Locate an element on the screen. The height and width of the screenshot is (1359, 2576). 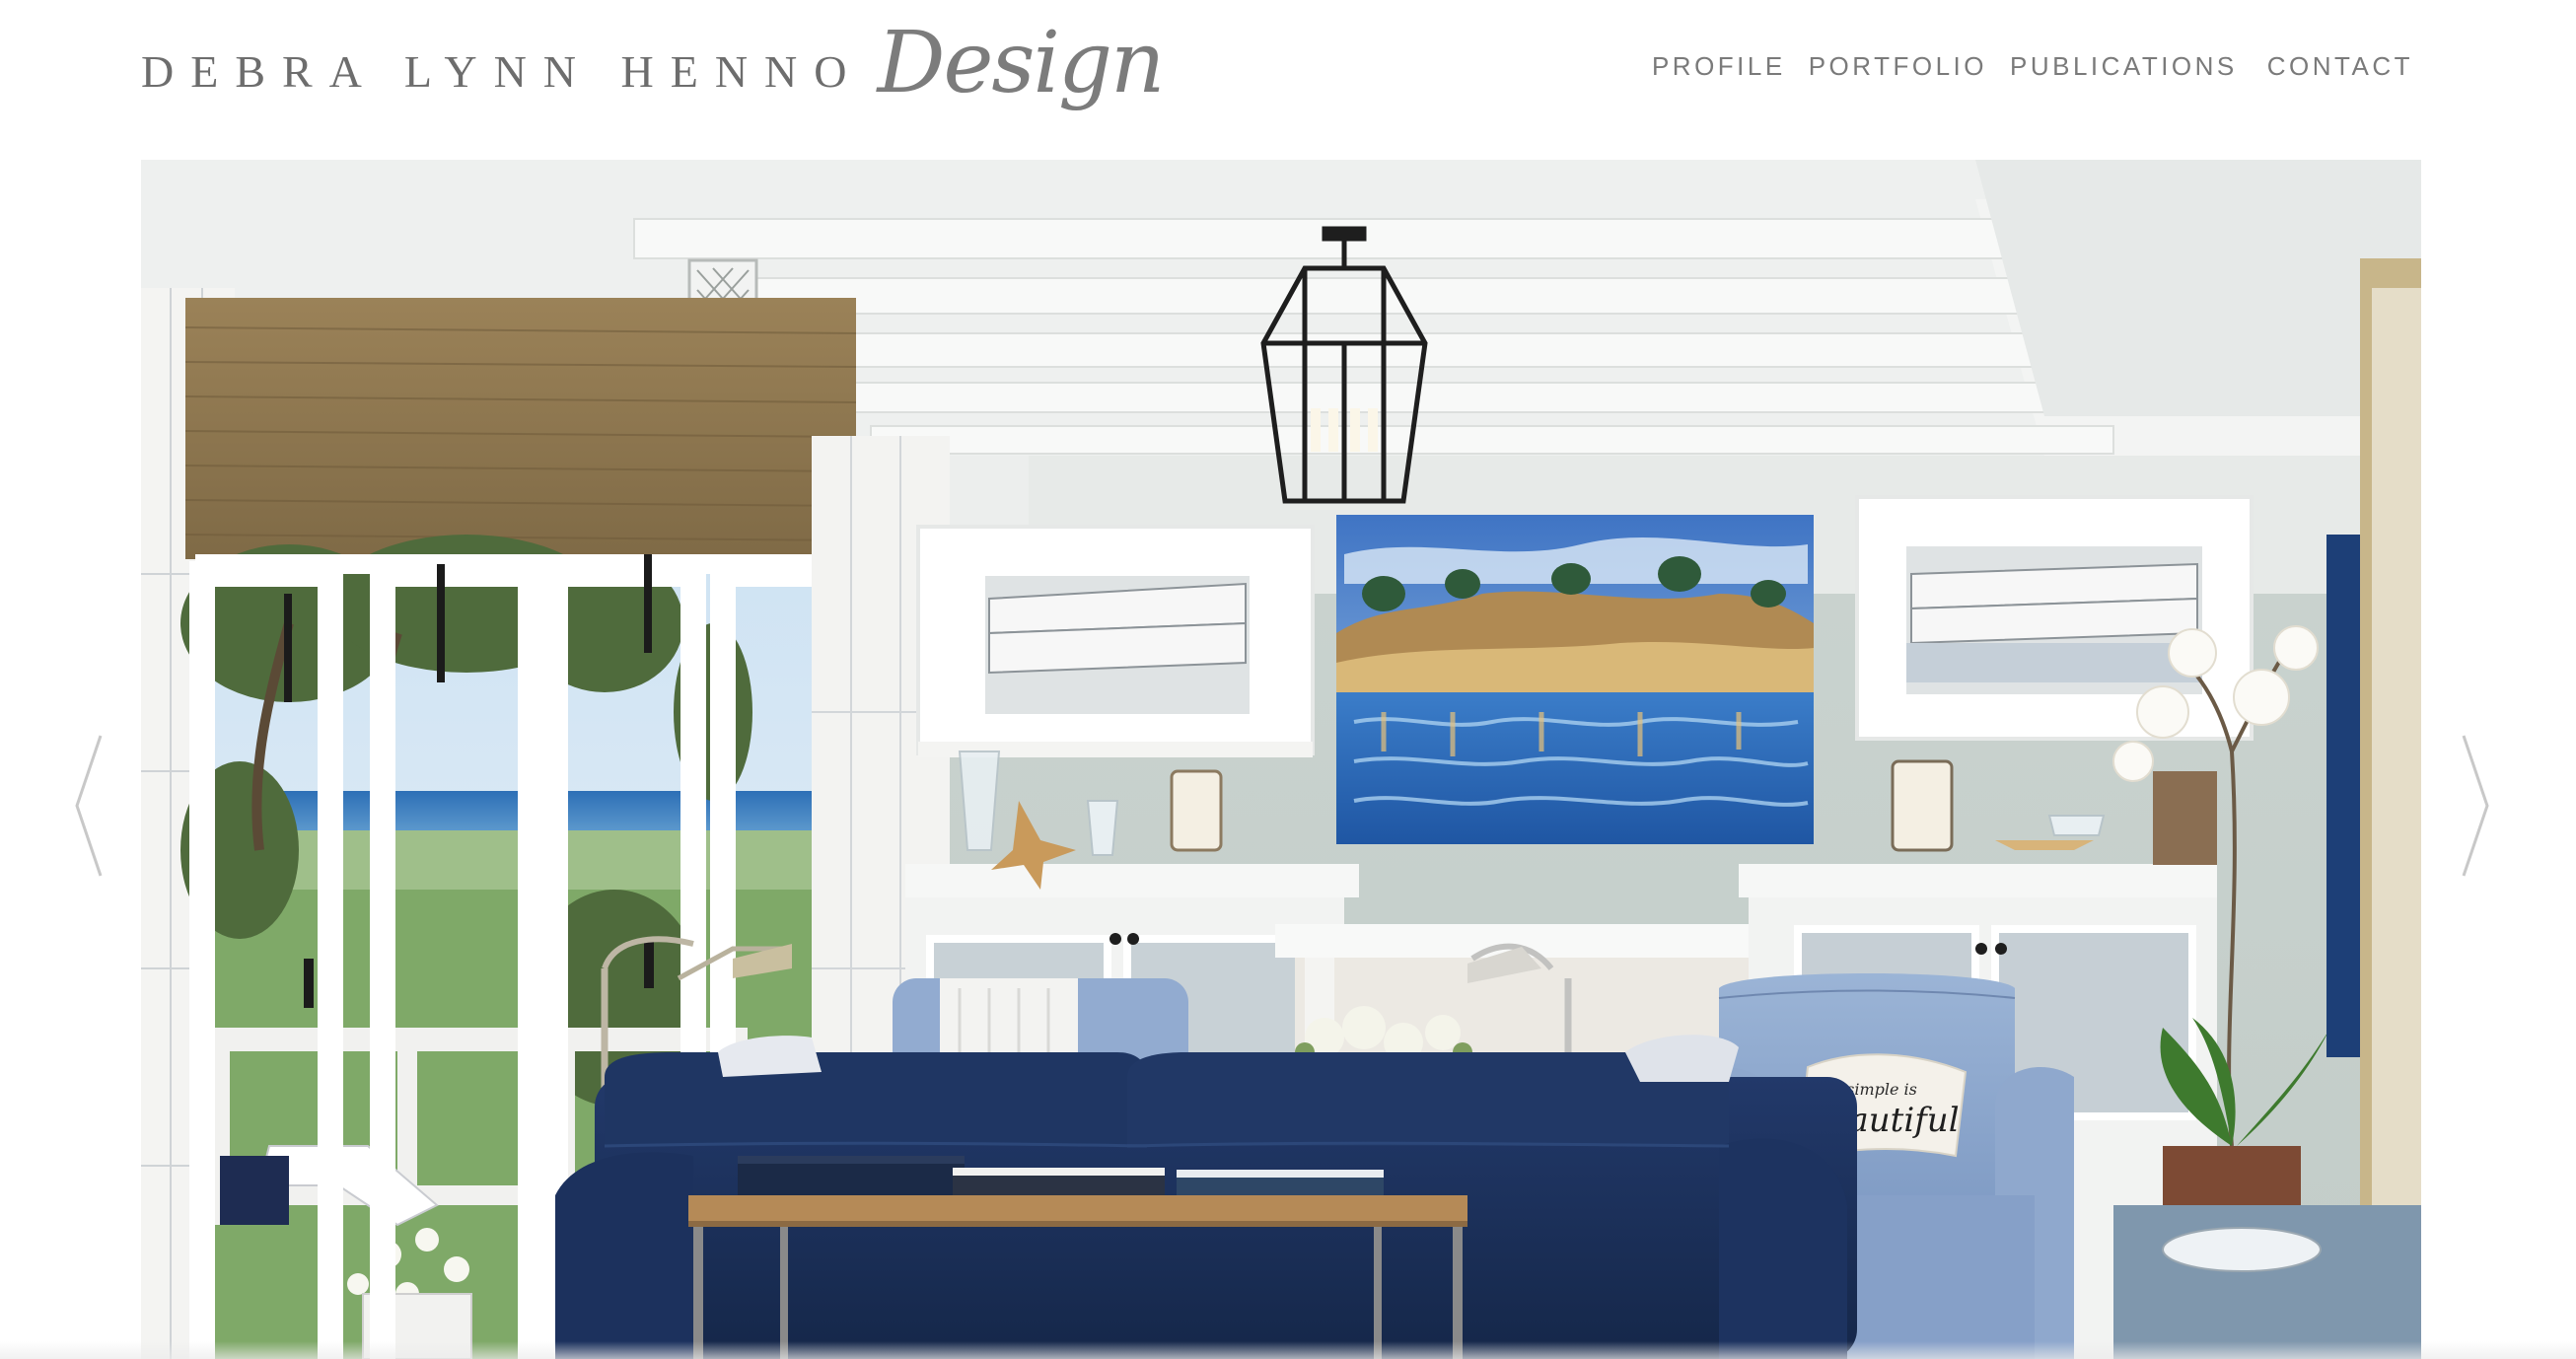
chevron-right-icon is located at coordinates (2475, 806).